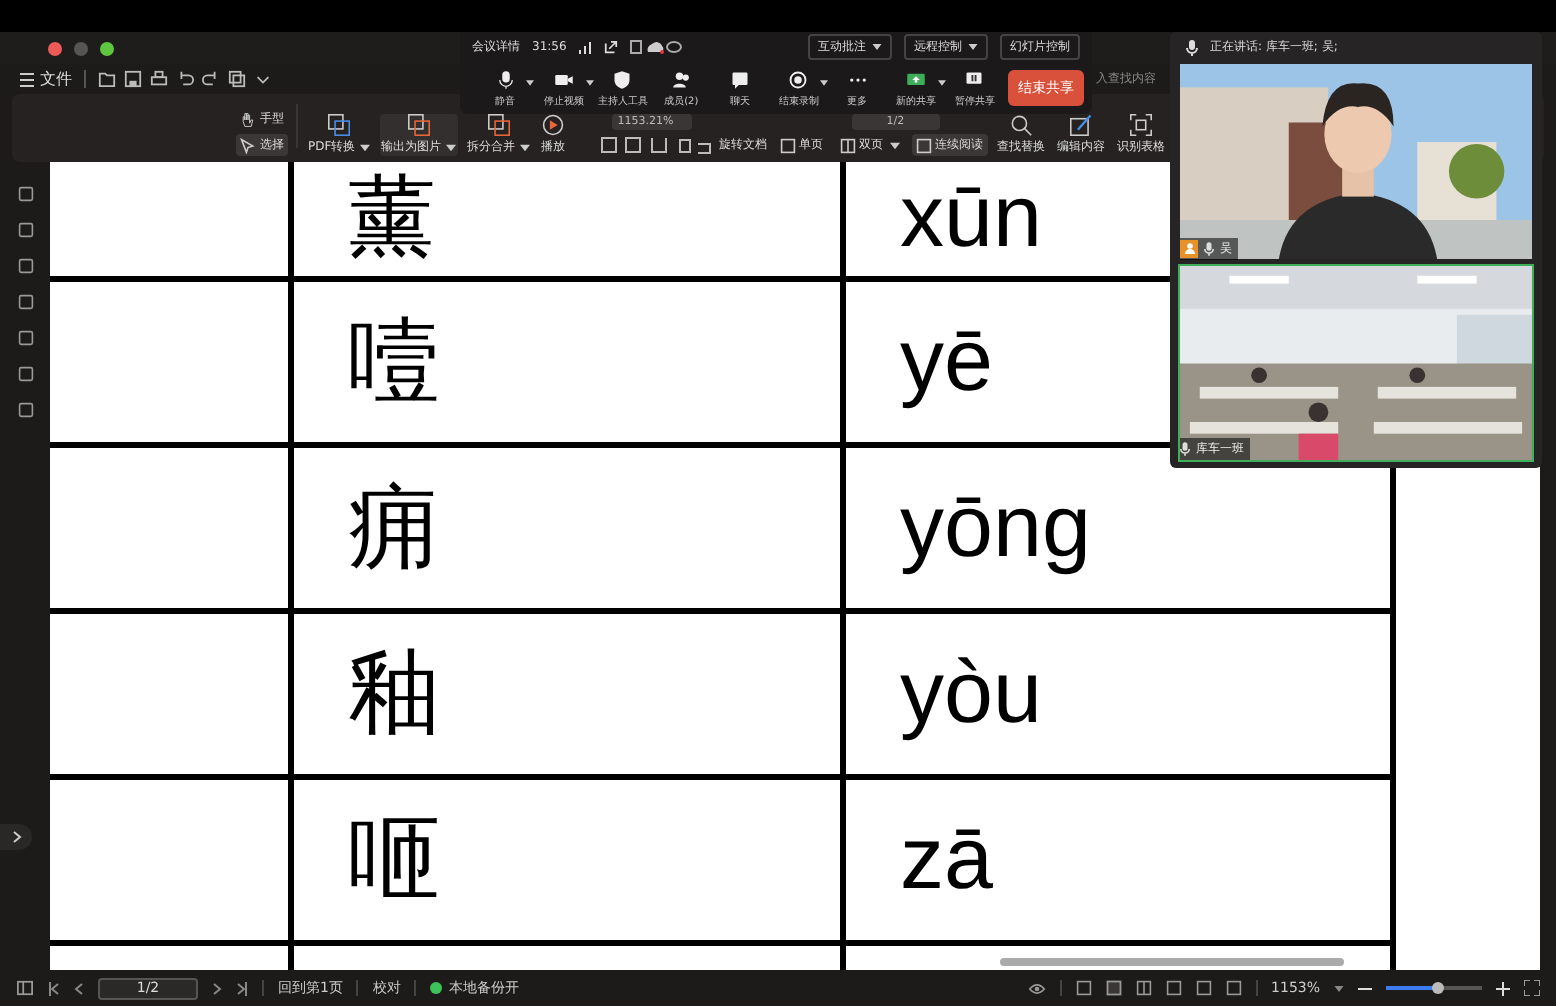 Image resolution: width=1556 pixels, height=1006 pixels. What do you see at coordinates (946, 860) in the screenshot?
I see `pinyin-text: zā` at bounding box center [946, 860].